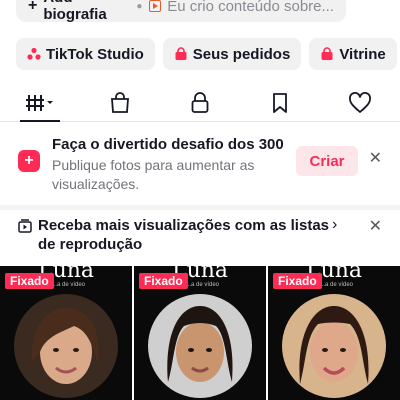 The image size is (400, 400). Describe the element at coordinates (168, 144) in the screenshot. I see `challenge-title: Faça o divertido desafio dos 300` at that location.